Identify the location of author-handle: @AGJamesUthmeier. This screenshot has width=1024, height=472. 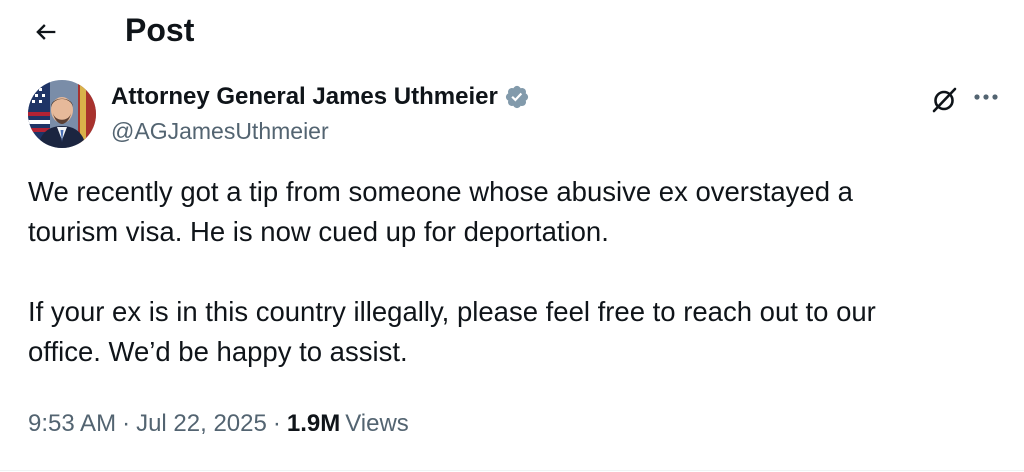
(220, 131).